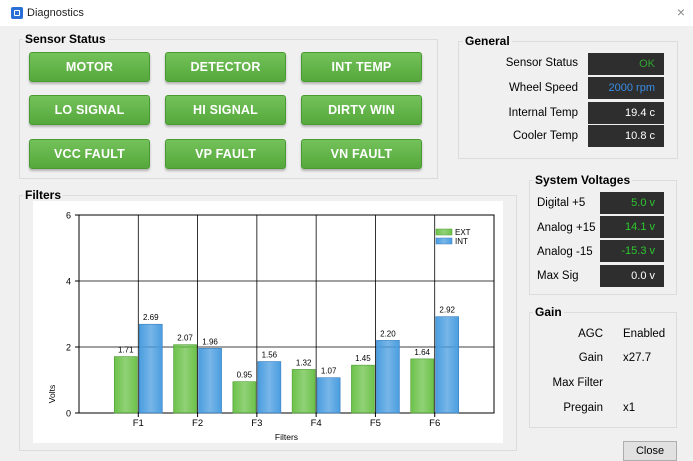  I want to click on sensor-status-label: Sensor Status, so click(541, 63).